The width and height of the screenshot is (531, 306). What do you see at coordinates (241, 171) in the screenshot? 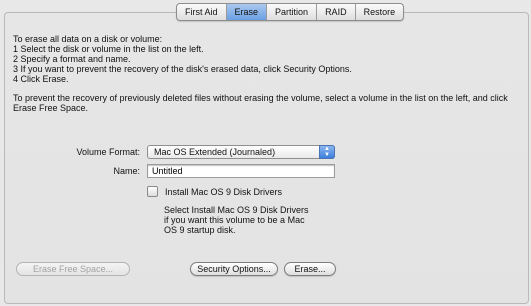
I see `name-field` at bounding box center [241, 171].